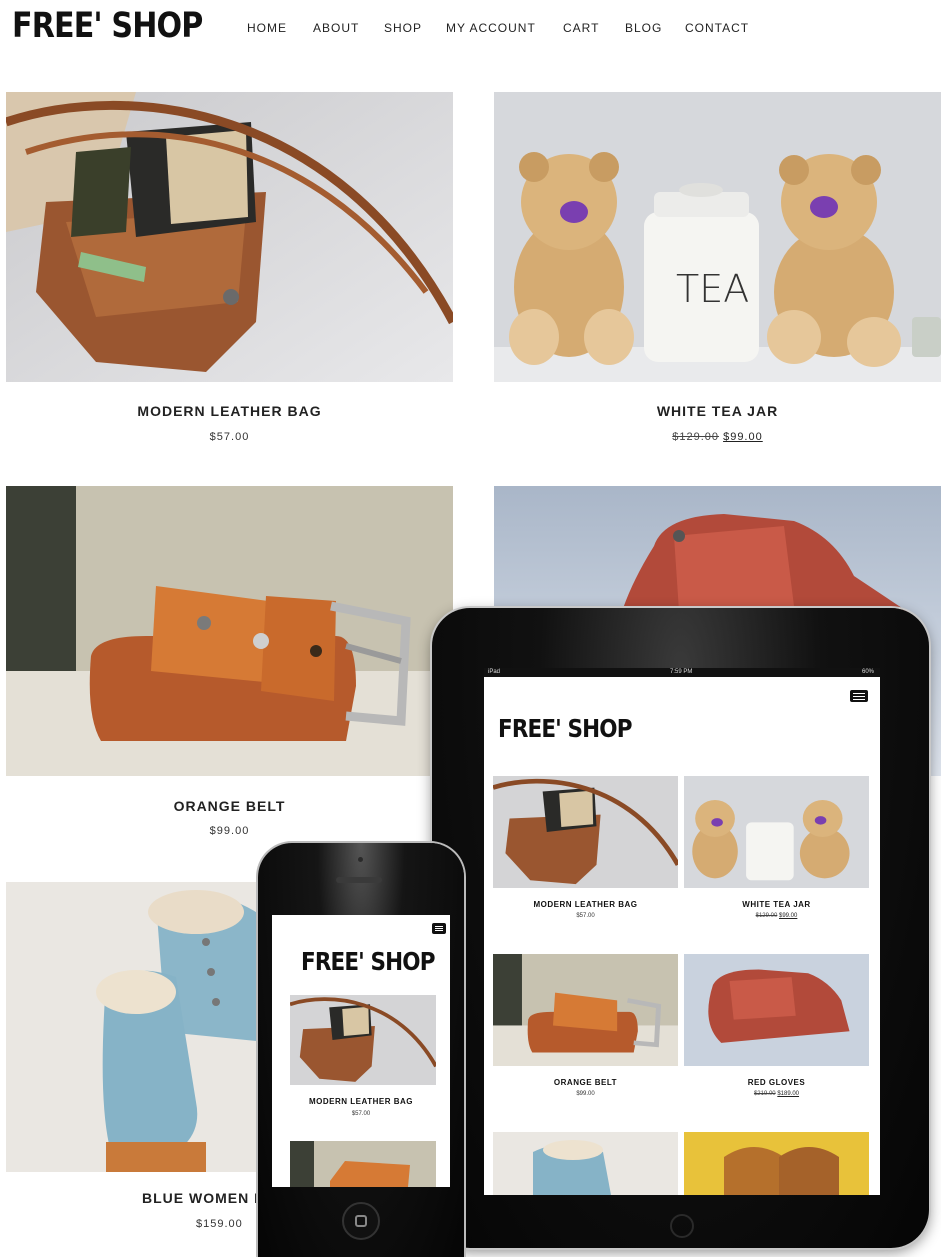 The height and width of the screenshot is (1257, 941). I want to click on old-price: $219.00, so click(764, 1094).